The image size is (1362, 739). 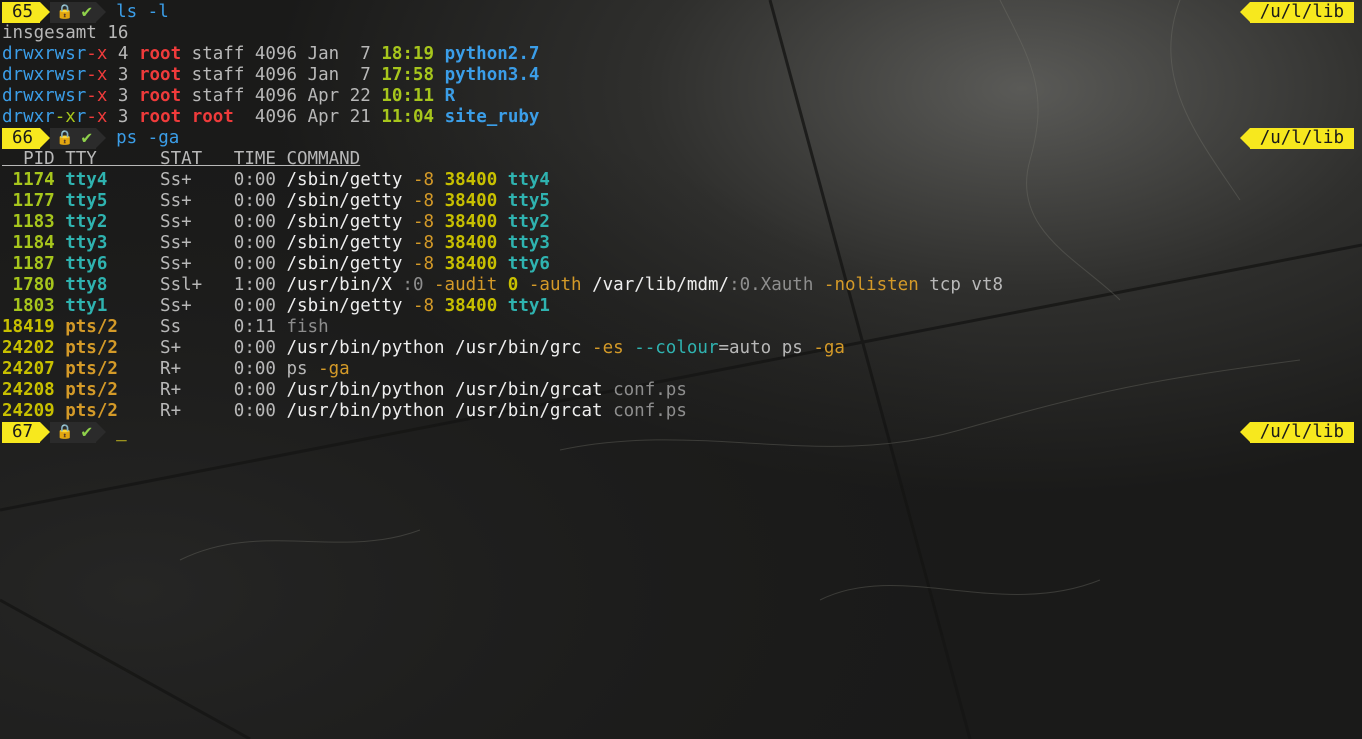 I want to click on output-token: 4, so click(x=123, y=54).